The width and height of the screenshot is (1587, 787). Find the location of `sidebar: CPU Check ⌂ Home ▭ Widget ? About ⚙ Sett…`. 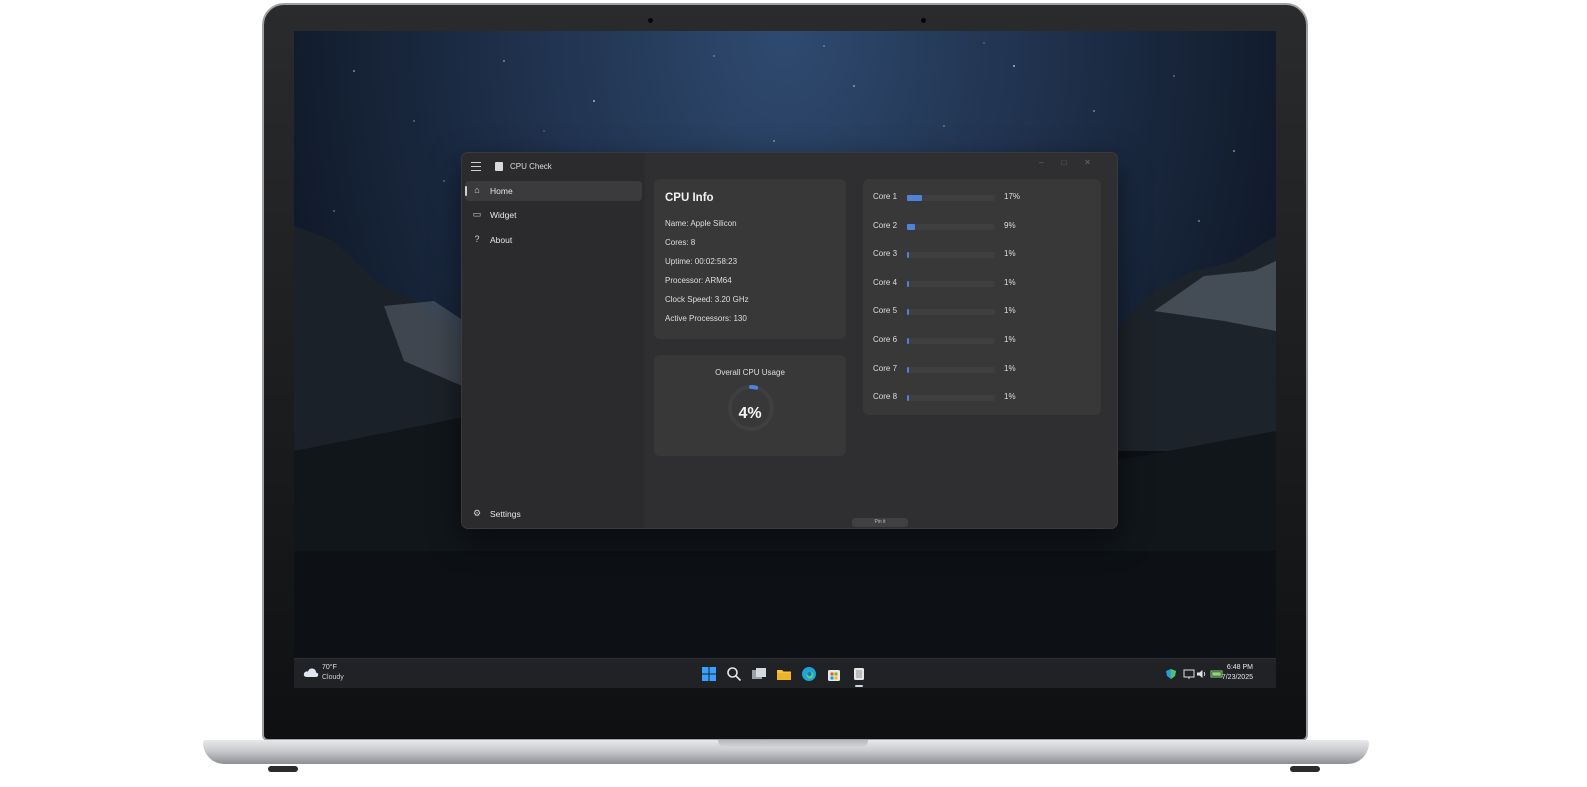

sidebar: CPU Check ⌂ Home ▭ Widget ? About ⚙ Sett… is located at coordinates (553, 340).